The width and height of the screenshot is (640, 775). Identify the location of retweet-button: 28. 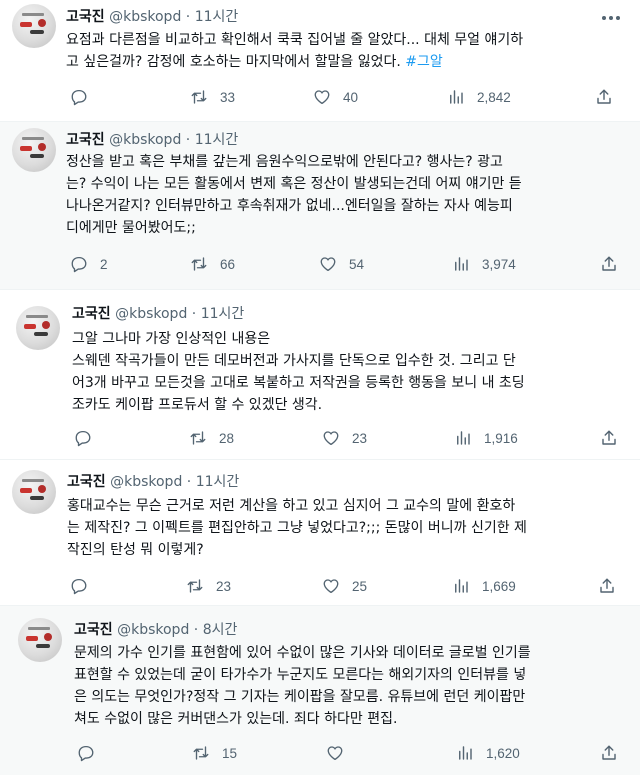
(211, 438).